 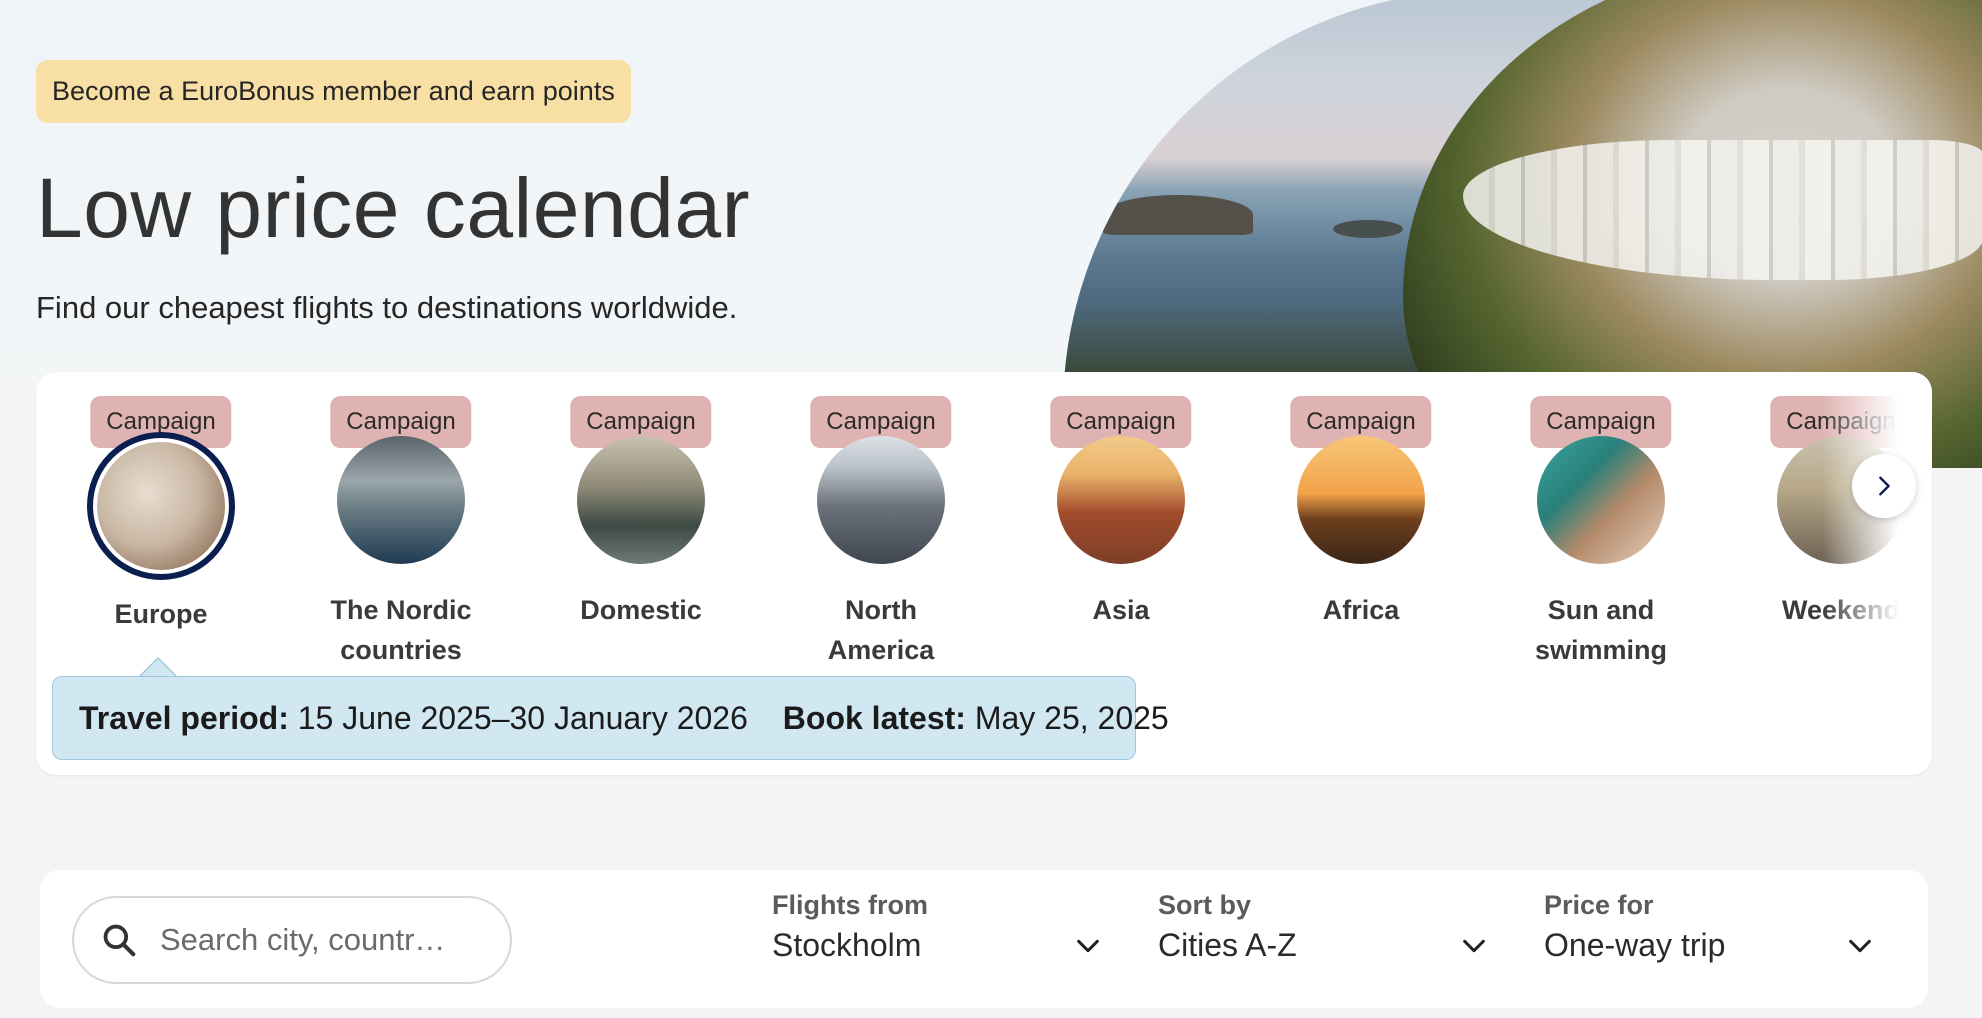 I want to click on carousel-next-button, so click(x=1884, y=486).